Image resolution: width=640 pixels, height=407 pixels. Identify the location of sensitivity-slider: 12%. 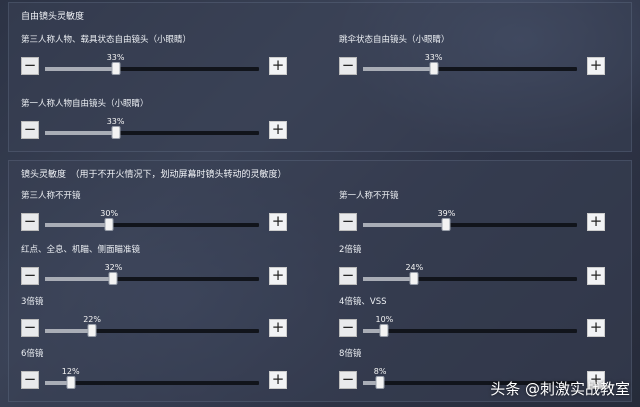
(152, 380).